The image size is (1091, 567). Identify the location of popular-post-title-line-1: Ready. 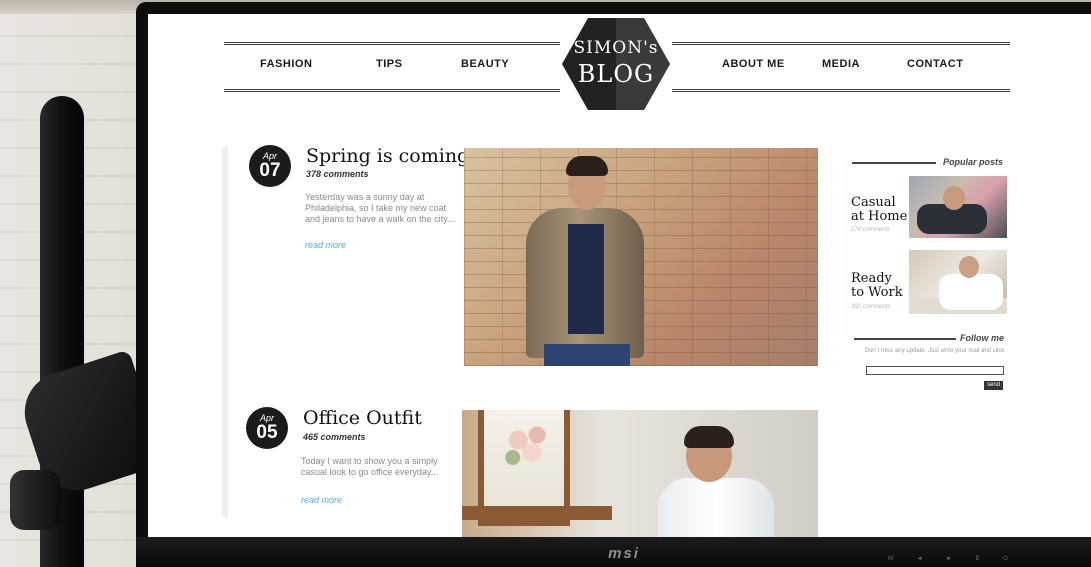
(871, 278).